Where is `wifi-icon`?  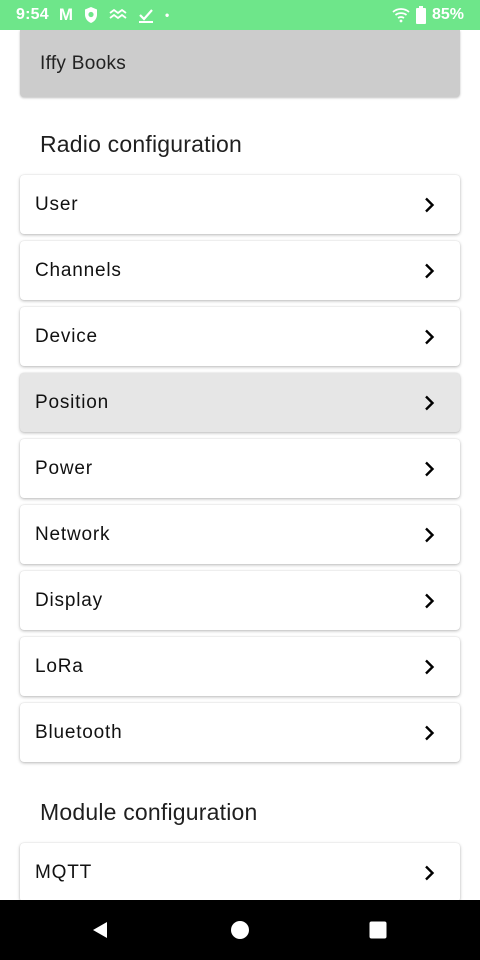
wifi-icon is located at coordinates (401, 15).